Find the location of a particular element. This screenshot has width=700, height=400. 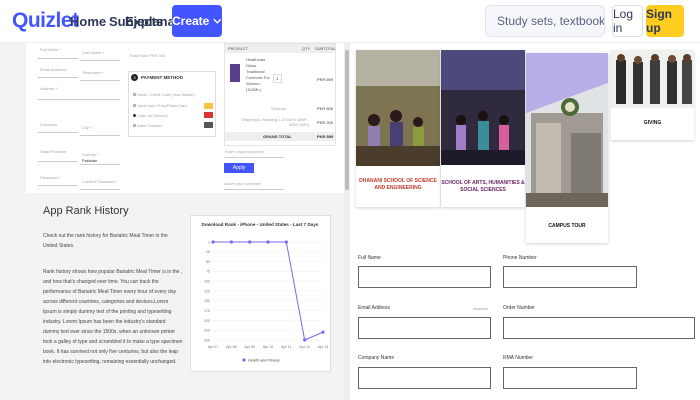

x-tick-label: Apr 09 is located at coordinates (249, 347).